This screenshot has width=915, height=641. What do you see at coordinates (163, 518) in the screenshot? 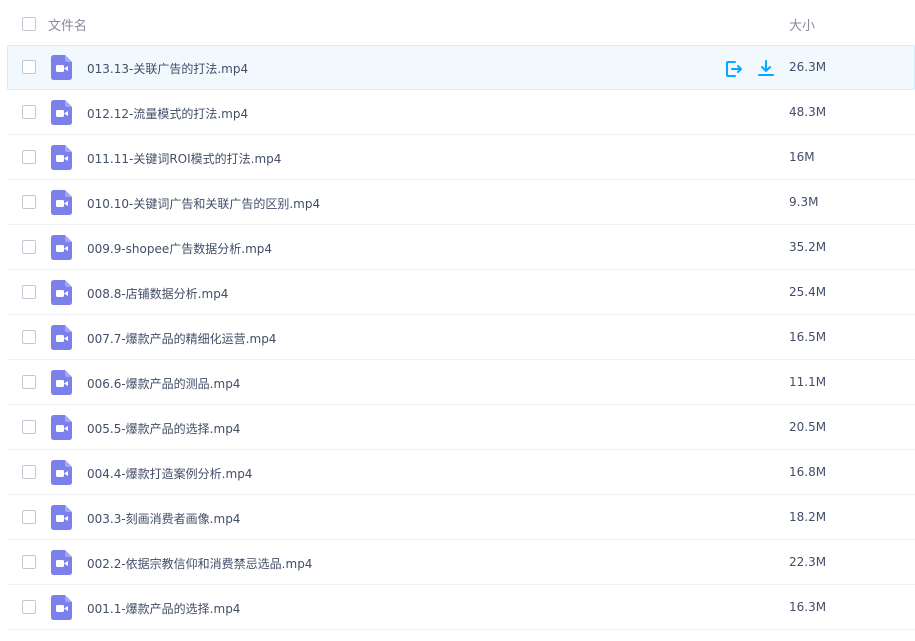
I see `file-name: 003.3-刻画消费者画像.mp4` at bounding box center [163, 518].